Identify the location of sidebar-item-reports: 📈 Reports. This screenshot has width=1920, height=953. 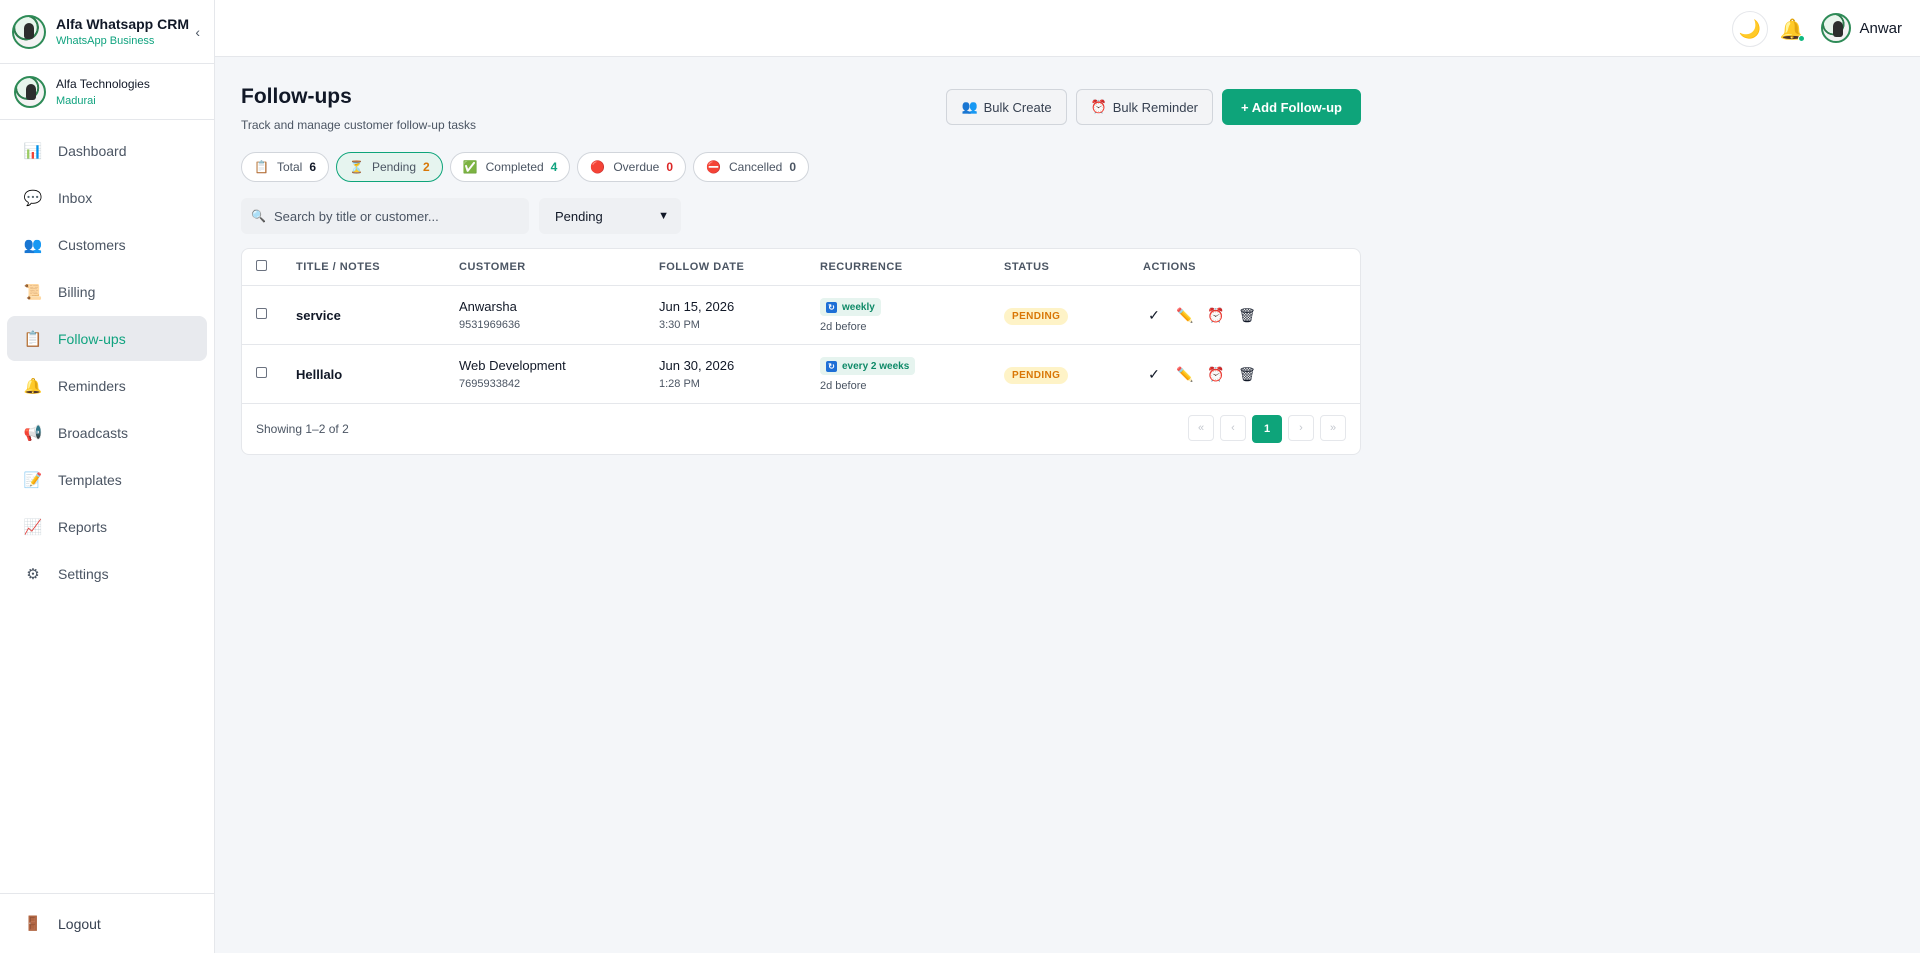
(107, 526).